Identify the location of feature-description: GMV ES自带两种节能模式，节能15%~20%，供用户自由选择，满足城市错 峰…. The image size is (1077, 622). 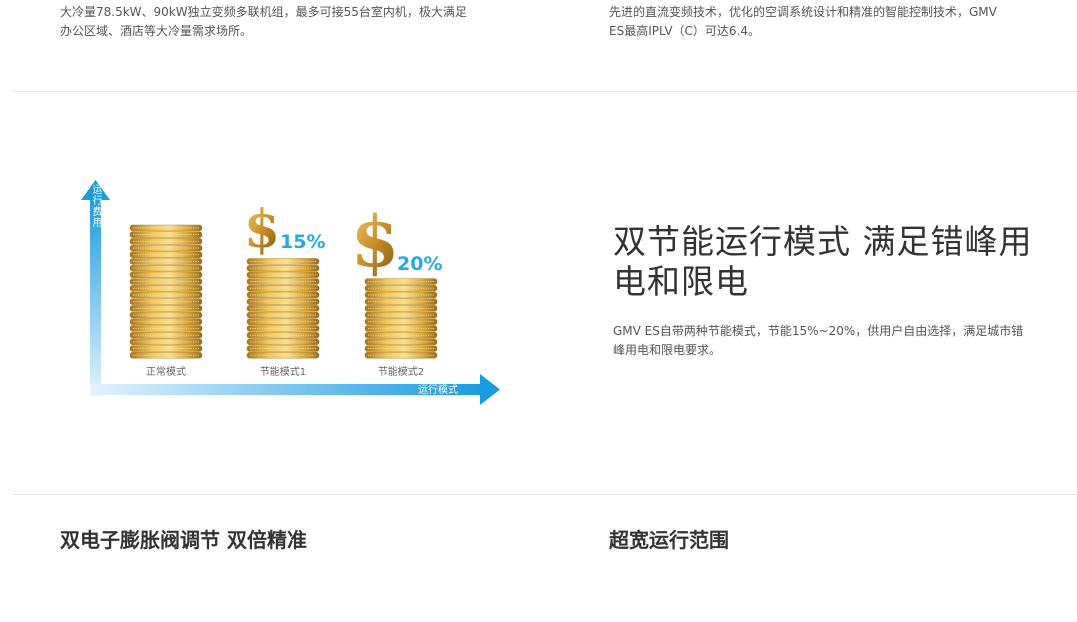
(843, 341).